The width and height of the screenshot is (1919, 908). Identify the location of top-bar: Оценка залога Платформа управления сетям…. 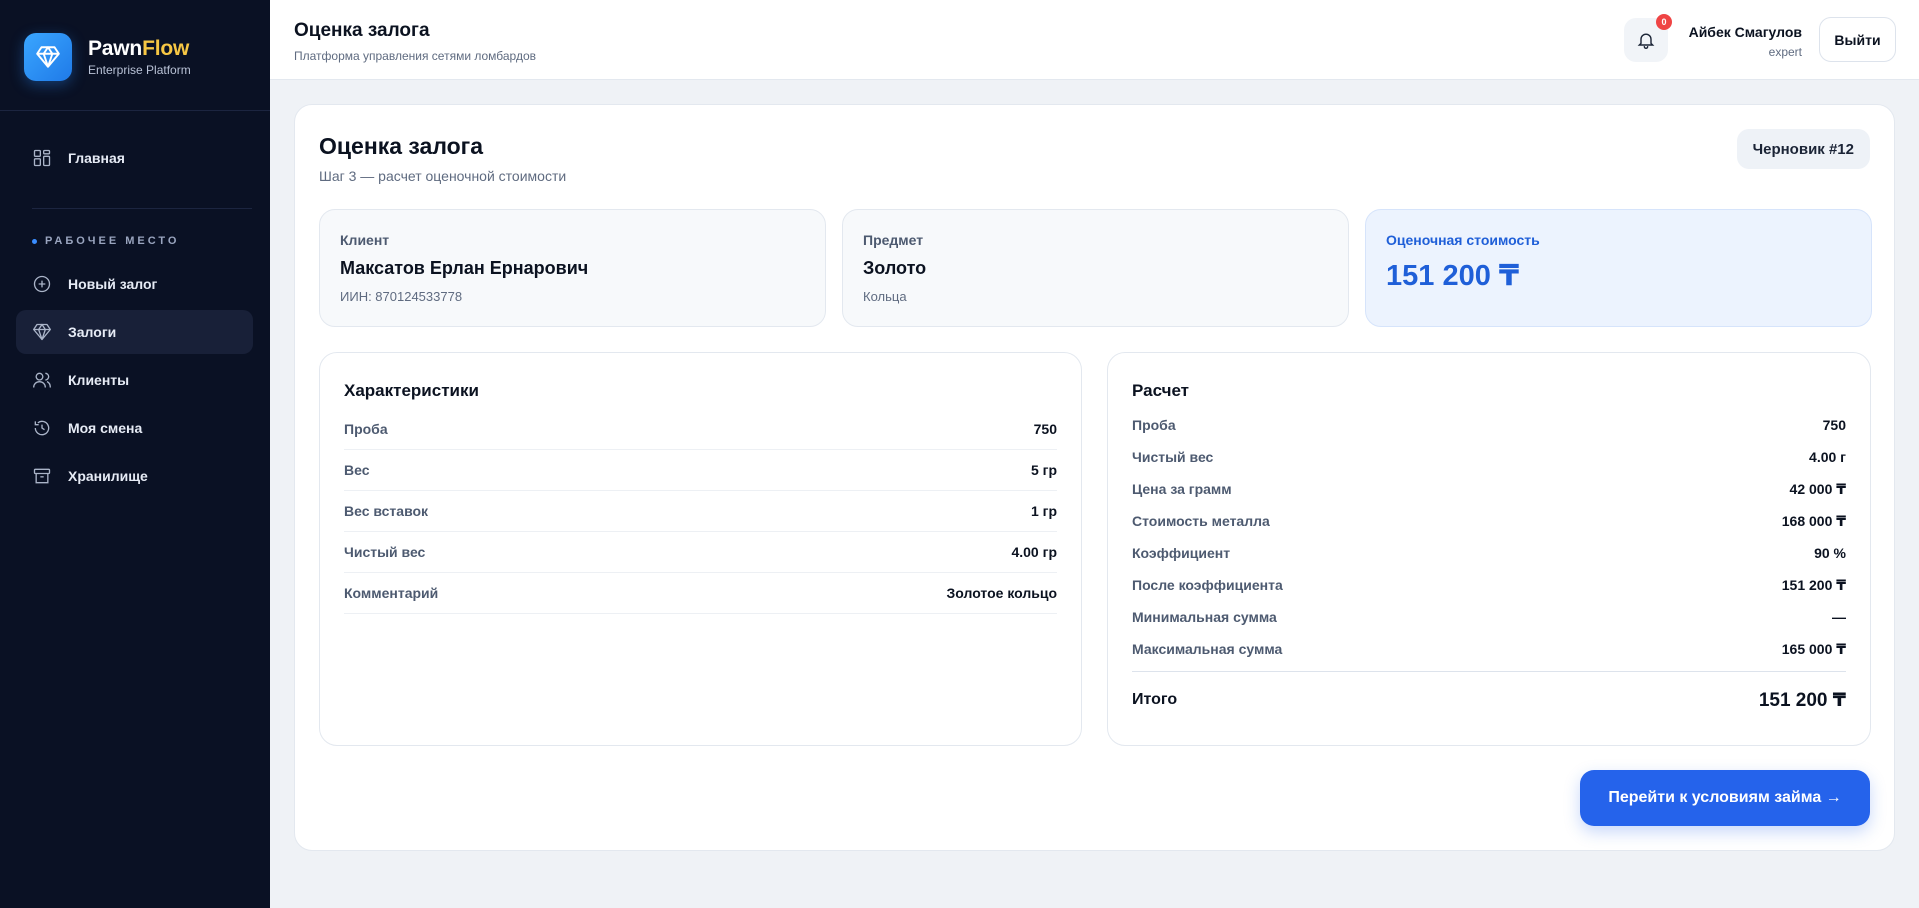
(1094, 40).